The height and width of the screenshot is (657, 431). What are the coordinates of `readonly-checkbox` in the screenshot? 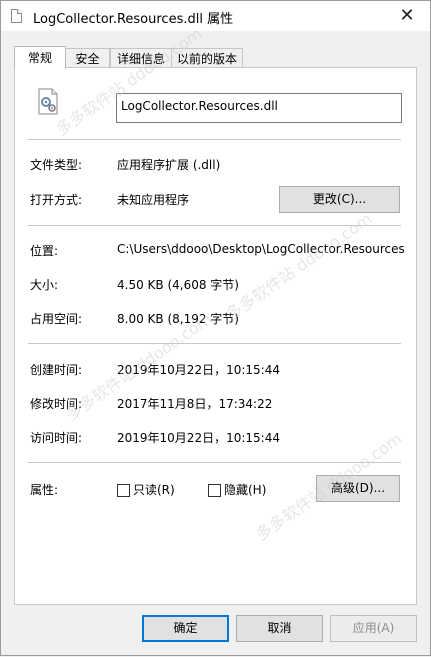 It's located at (123, 490).